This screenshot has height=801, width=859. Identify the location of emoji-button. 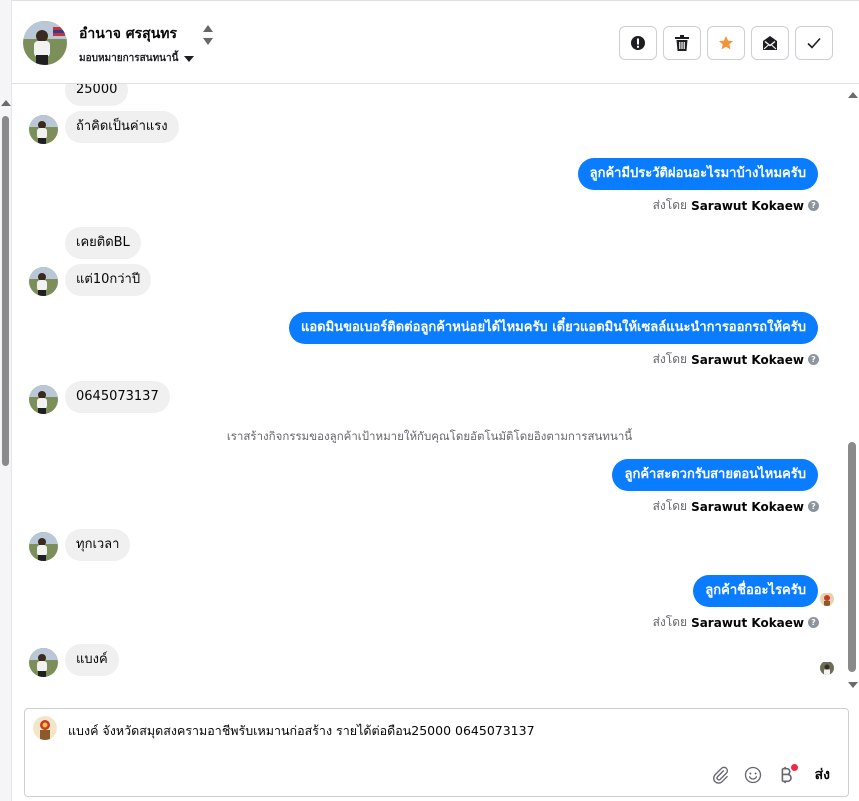
(753, 775).